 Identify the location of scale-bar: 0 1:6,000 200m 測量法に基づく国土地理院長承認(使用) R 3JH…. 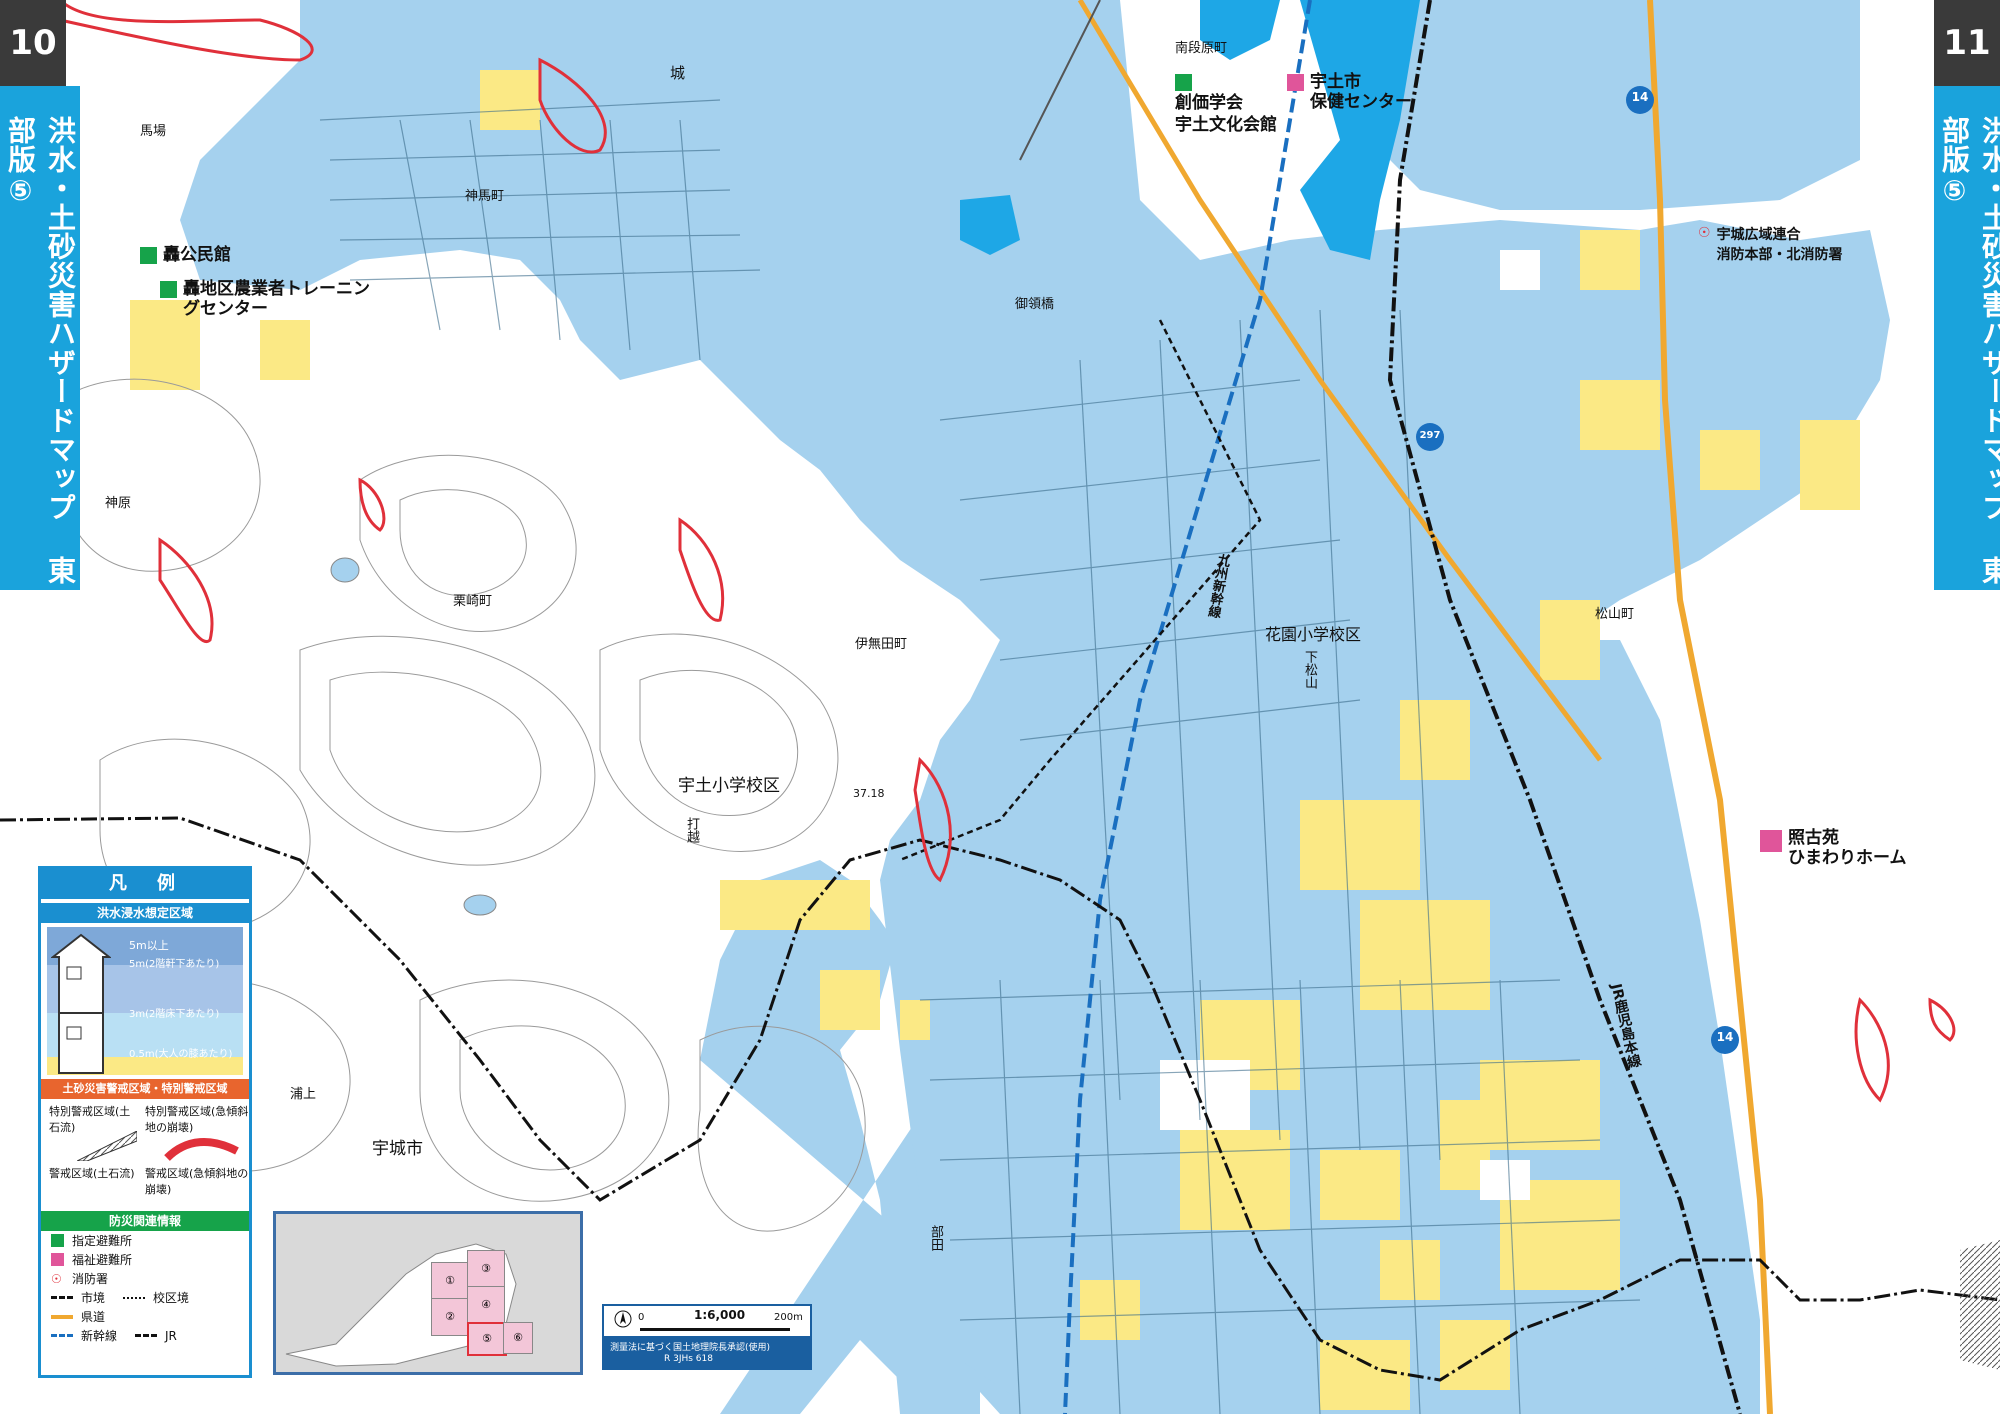
(707, 1337).